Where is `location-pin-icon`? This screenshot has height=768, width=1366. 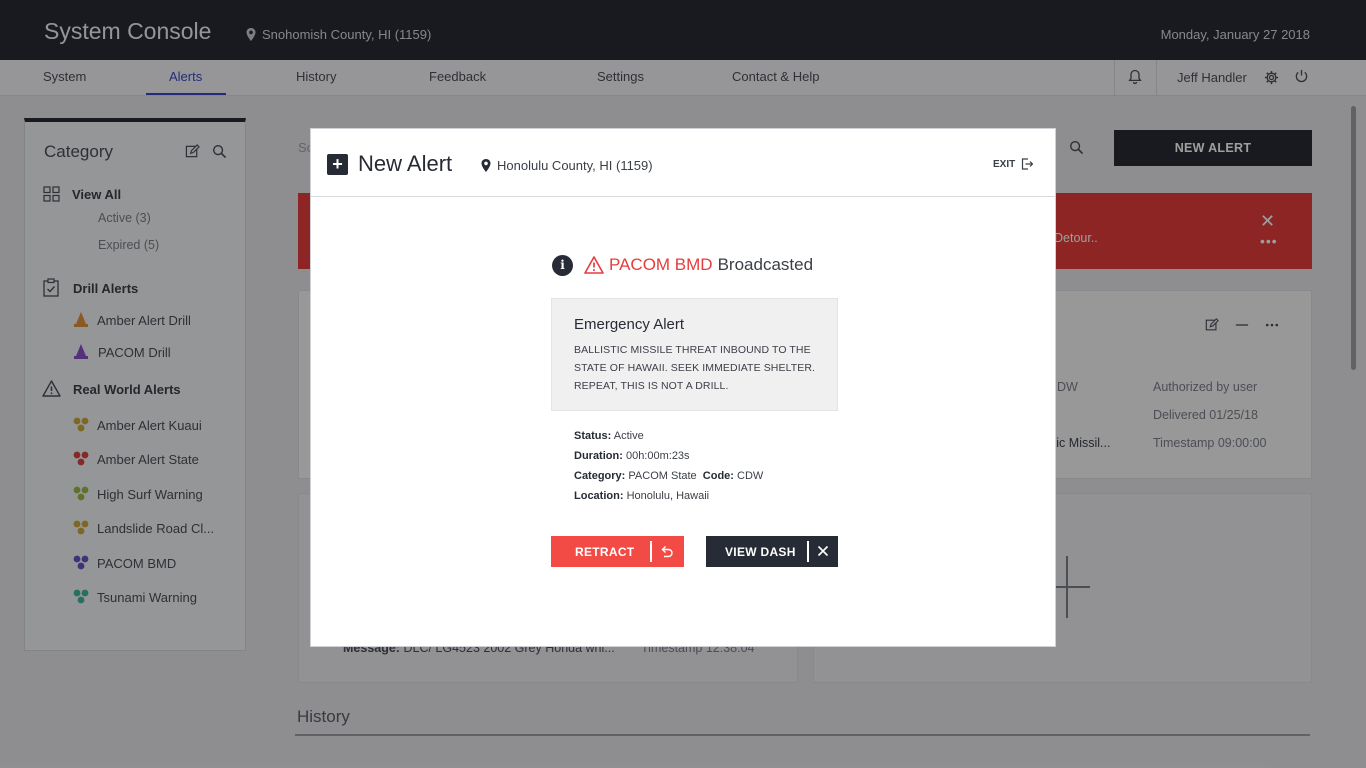 location-pin-icon is located at coordinates (486, 165).